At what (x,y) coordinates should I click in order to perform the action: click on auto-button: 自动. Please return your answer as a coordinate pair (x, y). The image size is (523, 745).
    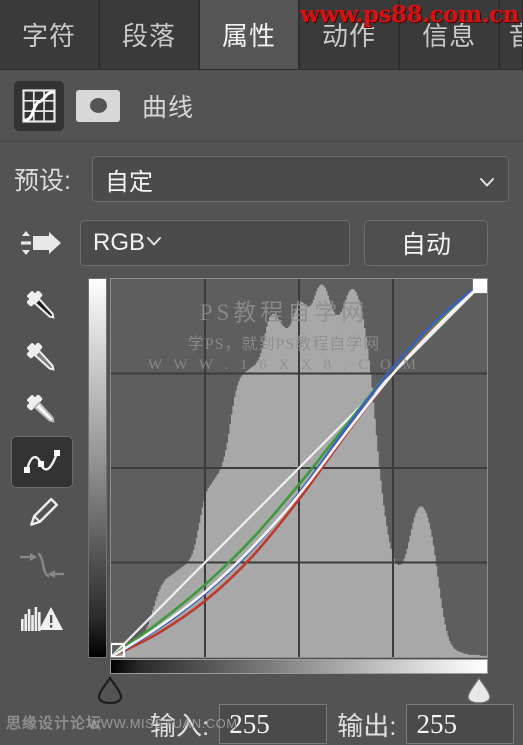
    Looking at the image, I should click on (426, 243).